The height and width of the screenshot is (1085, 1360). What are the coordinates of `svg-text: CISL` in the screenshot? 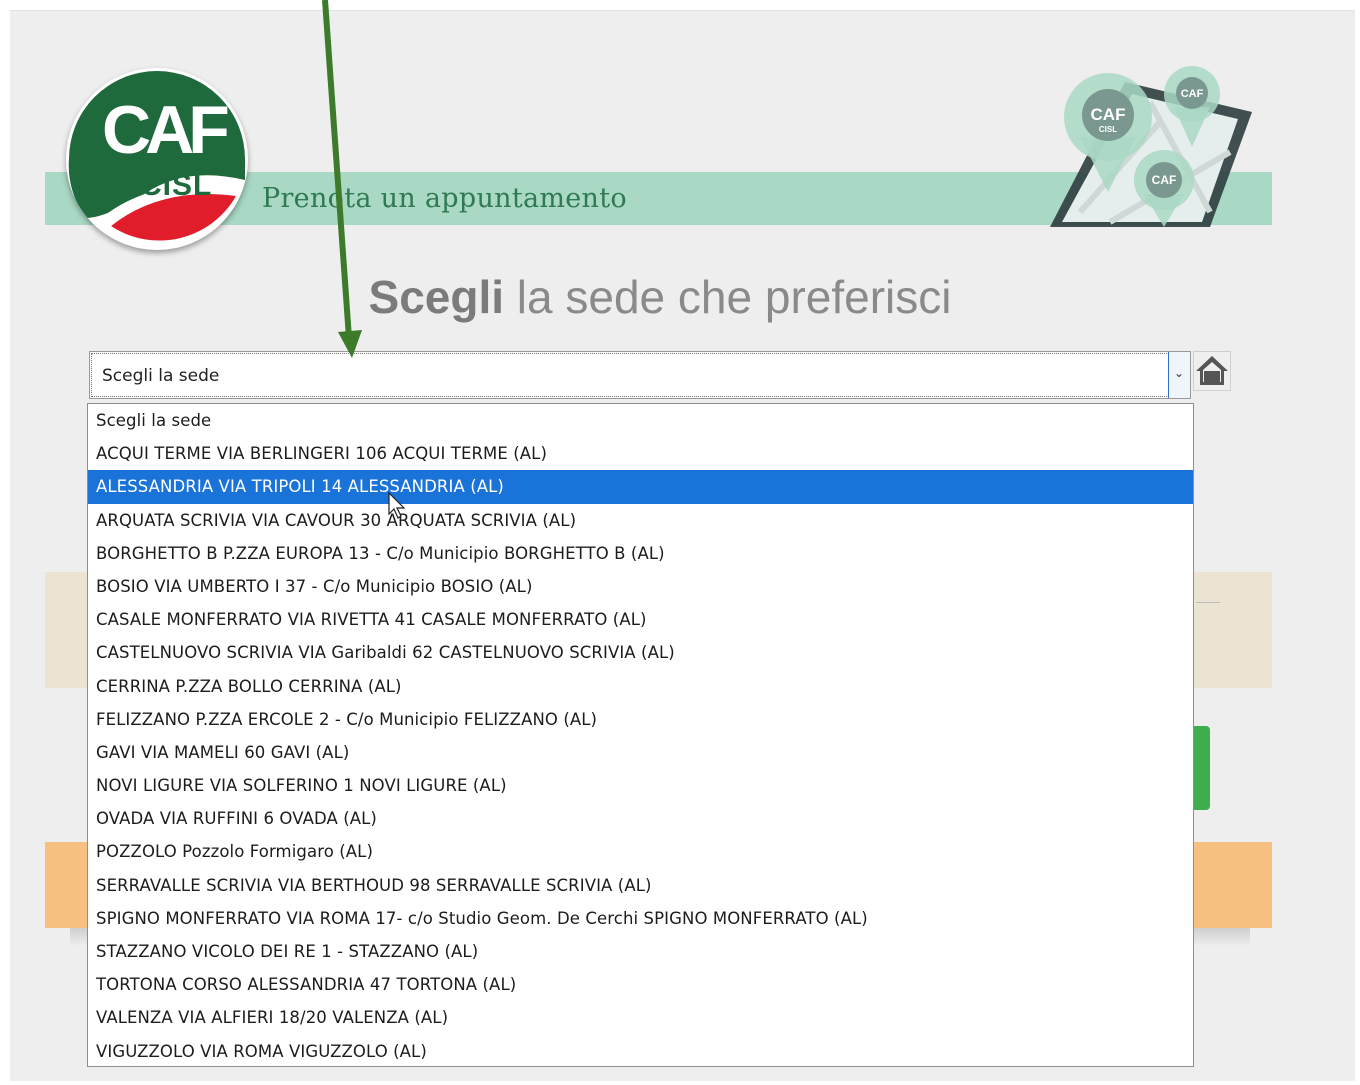 It's located at (1108, 129).